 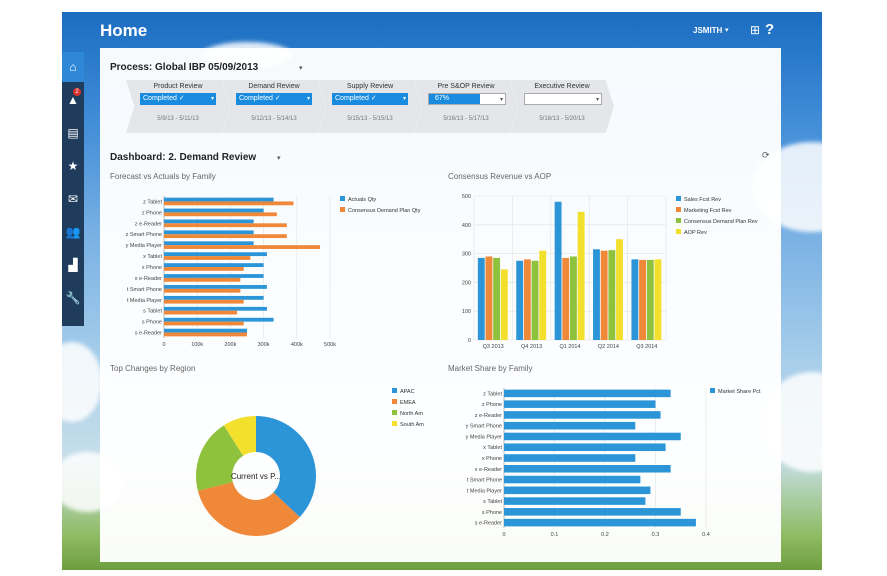 What do you see at coordinates (466, 226) in the screenshot?
I see `y-tick-label: 400` at bounding box center [466, 226].